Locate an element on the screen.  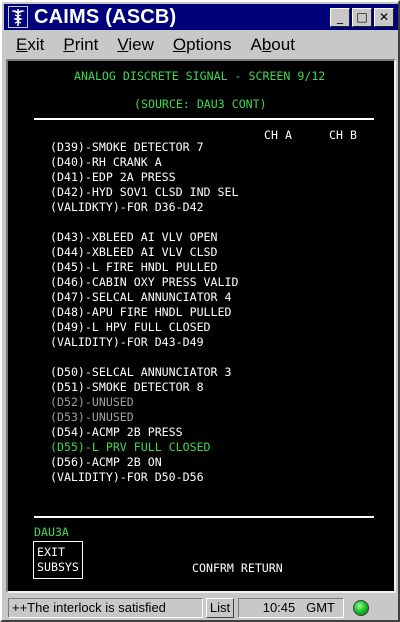
status-message: ++The interlock is satisfied is located at coordinates (105, 608).